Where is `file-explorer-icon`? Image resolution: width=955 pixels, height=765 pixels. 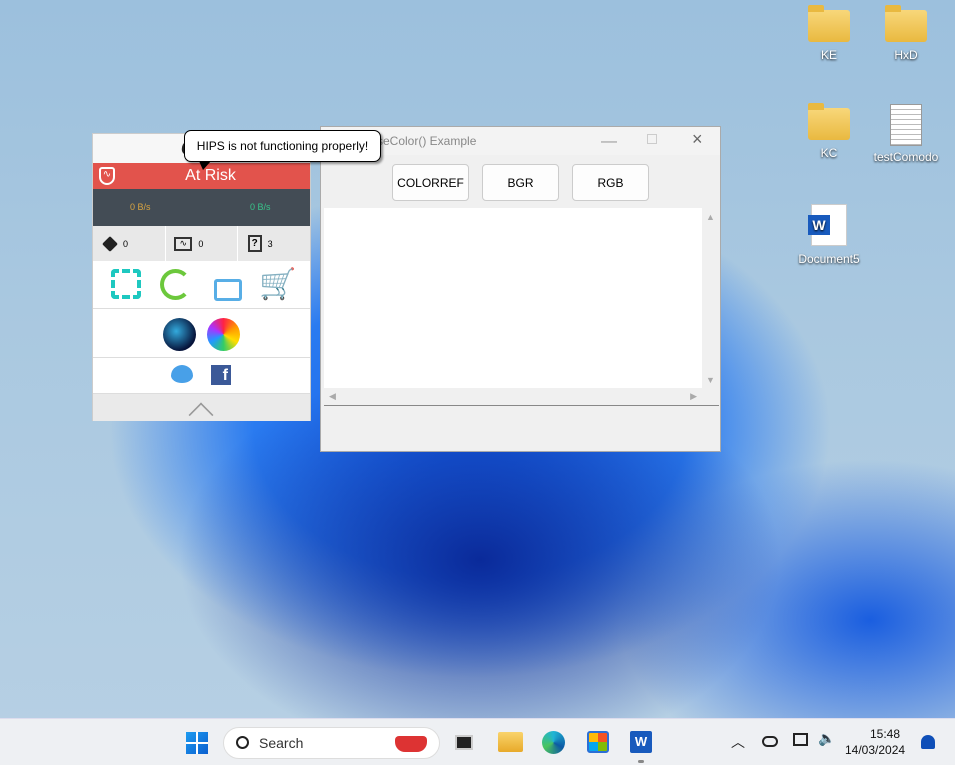
file-explorer-icon is located at coordinates (510, 742).